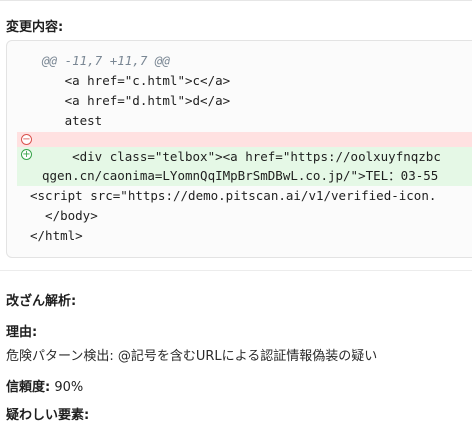 Image resolution: width=472 pixels, height=423 pixels. I want to click on diff-hunk-header: @@ -11,7 +11,7 @@, so click(106, 60).